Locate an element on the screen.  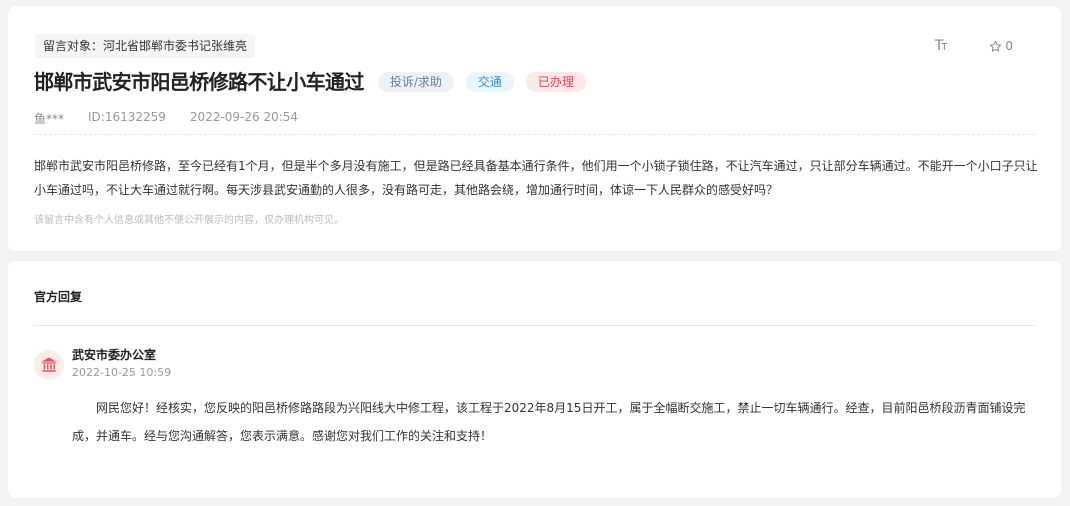
font-size-icon: TT is located at coordinates (941, 46).